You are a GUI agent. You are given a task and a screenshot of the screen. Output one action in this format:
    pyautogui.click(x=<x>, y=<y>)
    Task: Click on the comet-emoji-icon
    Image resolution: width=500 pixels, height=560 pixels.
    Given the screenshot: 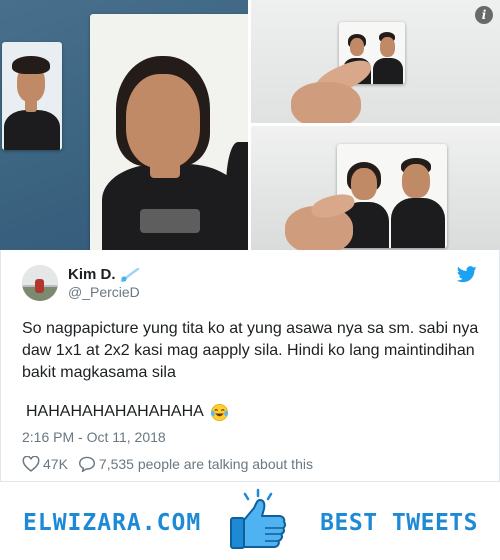 What is the action you would take?
    pyautogui.click(x=129, y=274)
    